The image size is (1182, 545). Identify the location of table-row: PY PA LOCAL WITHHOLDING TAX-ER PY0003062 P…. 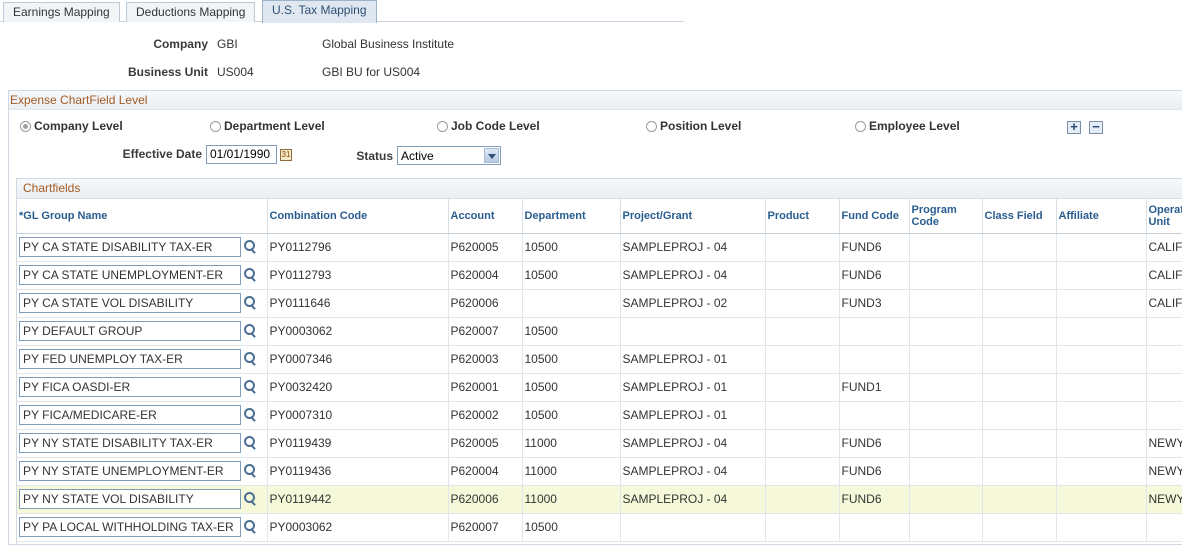
(599, 527).